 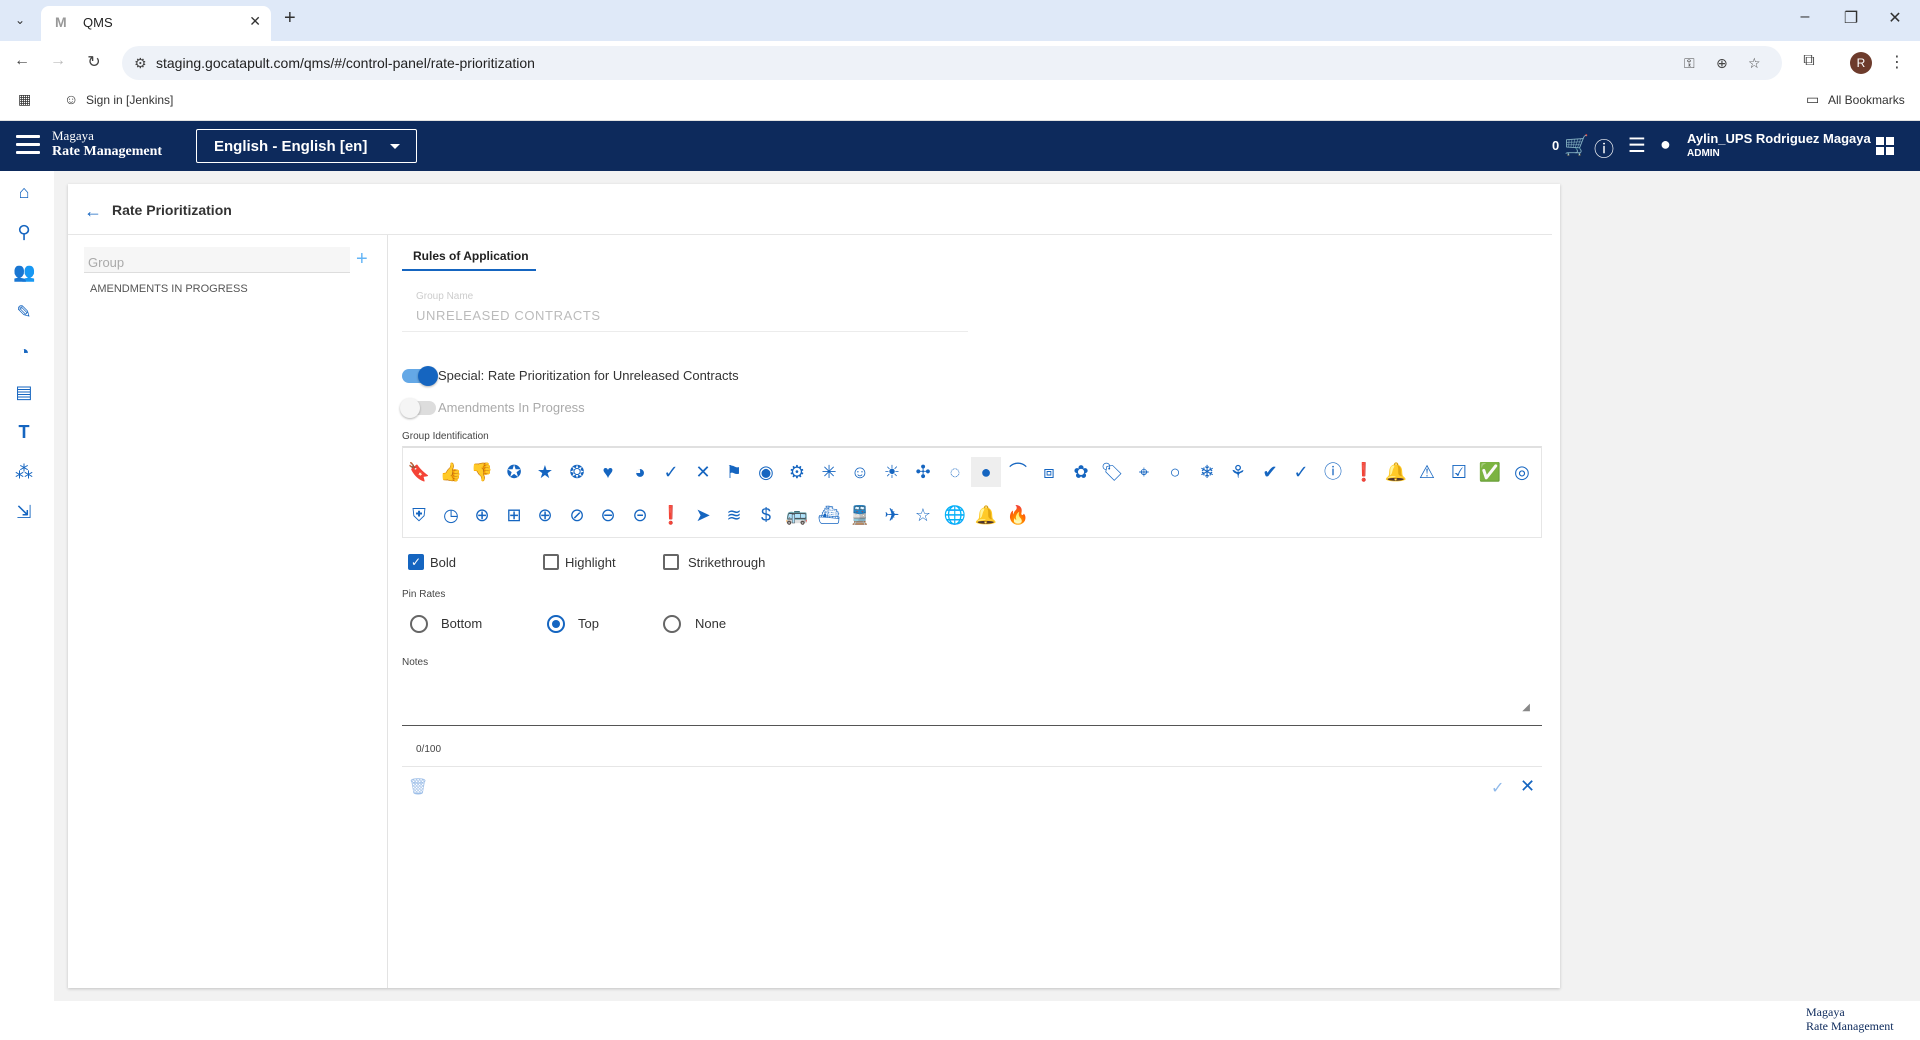 I want to click on bell-alert-icon: 🔔, so click(x=1396, y=472).